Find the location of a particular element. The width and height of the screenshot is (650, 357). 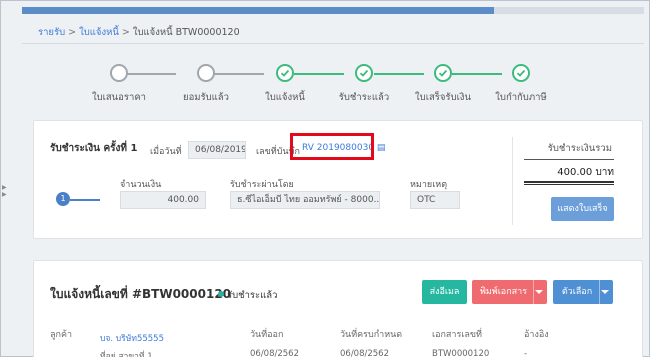

payment-step-number: 1 is located at coordinates (63, 199).